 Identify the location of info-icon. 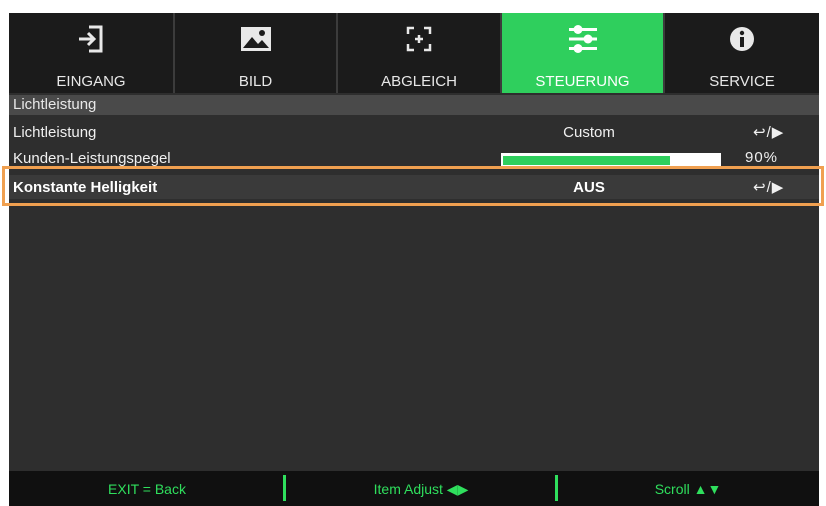
(742, 39).